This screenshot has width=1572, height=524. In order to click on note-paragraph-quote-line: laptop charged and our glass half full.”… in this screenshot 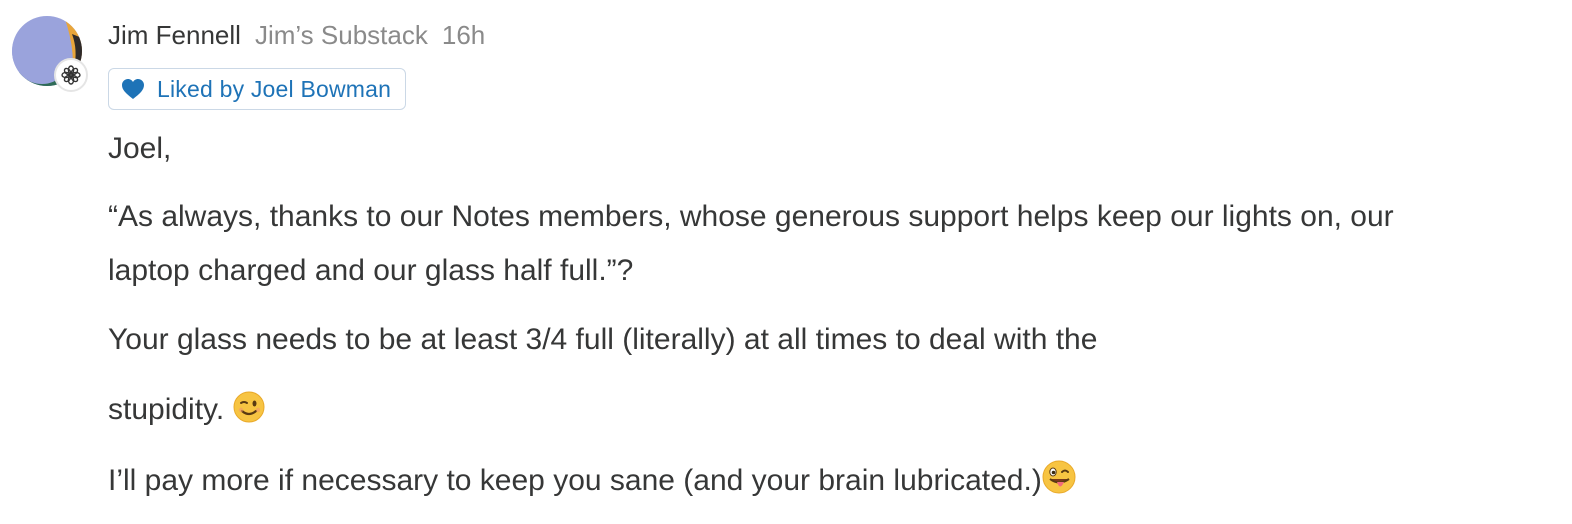, I will do `click(371, 270)`.